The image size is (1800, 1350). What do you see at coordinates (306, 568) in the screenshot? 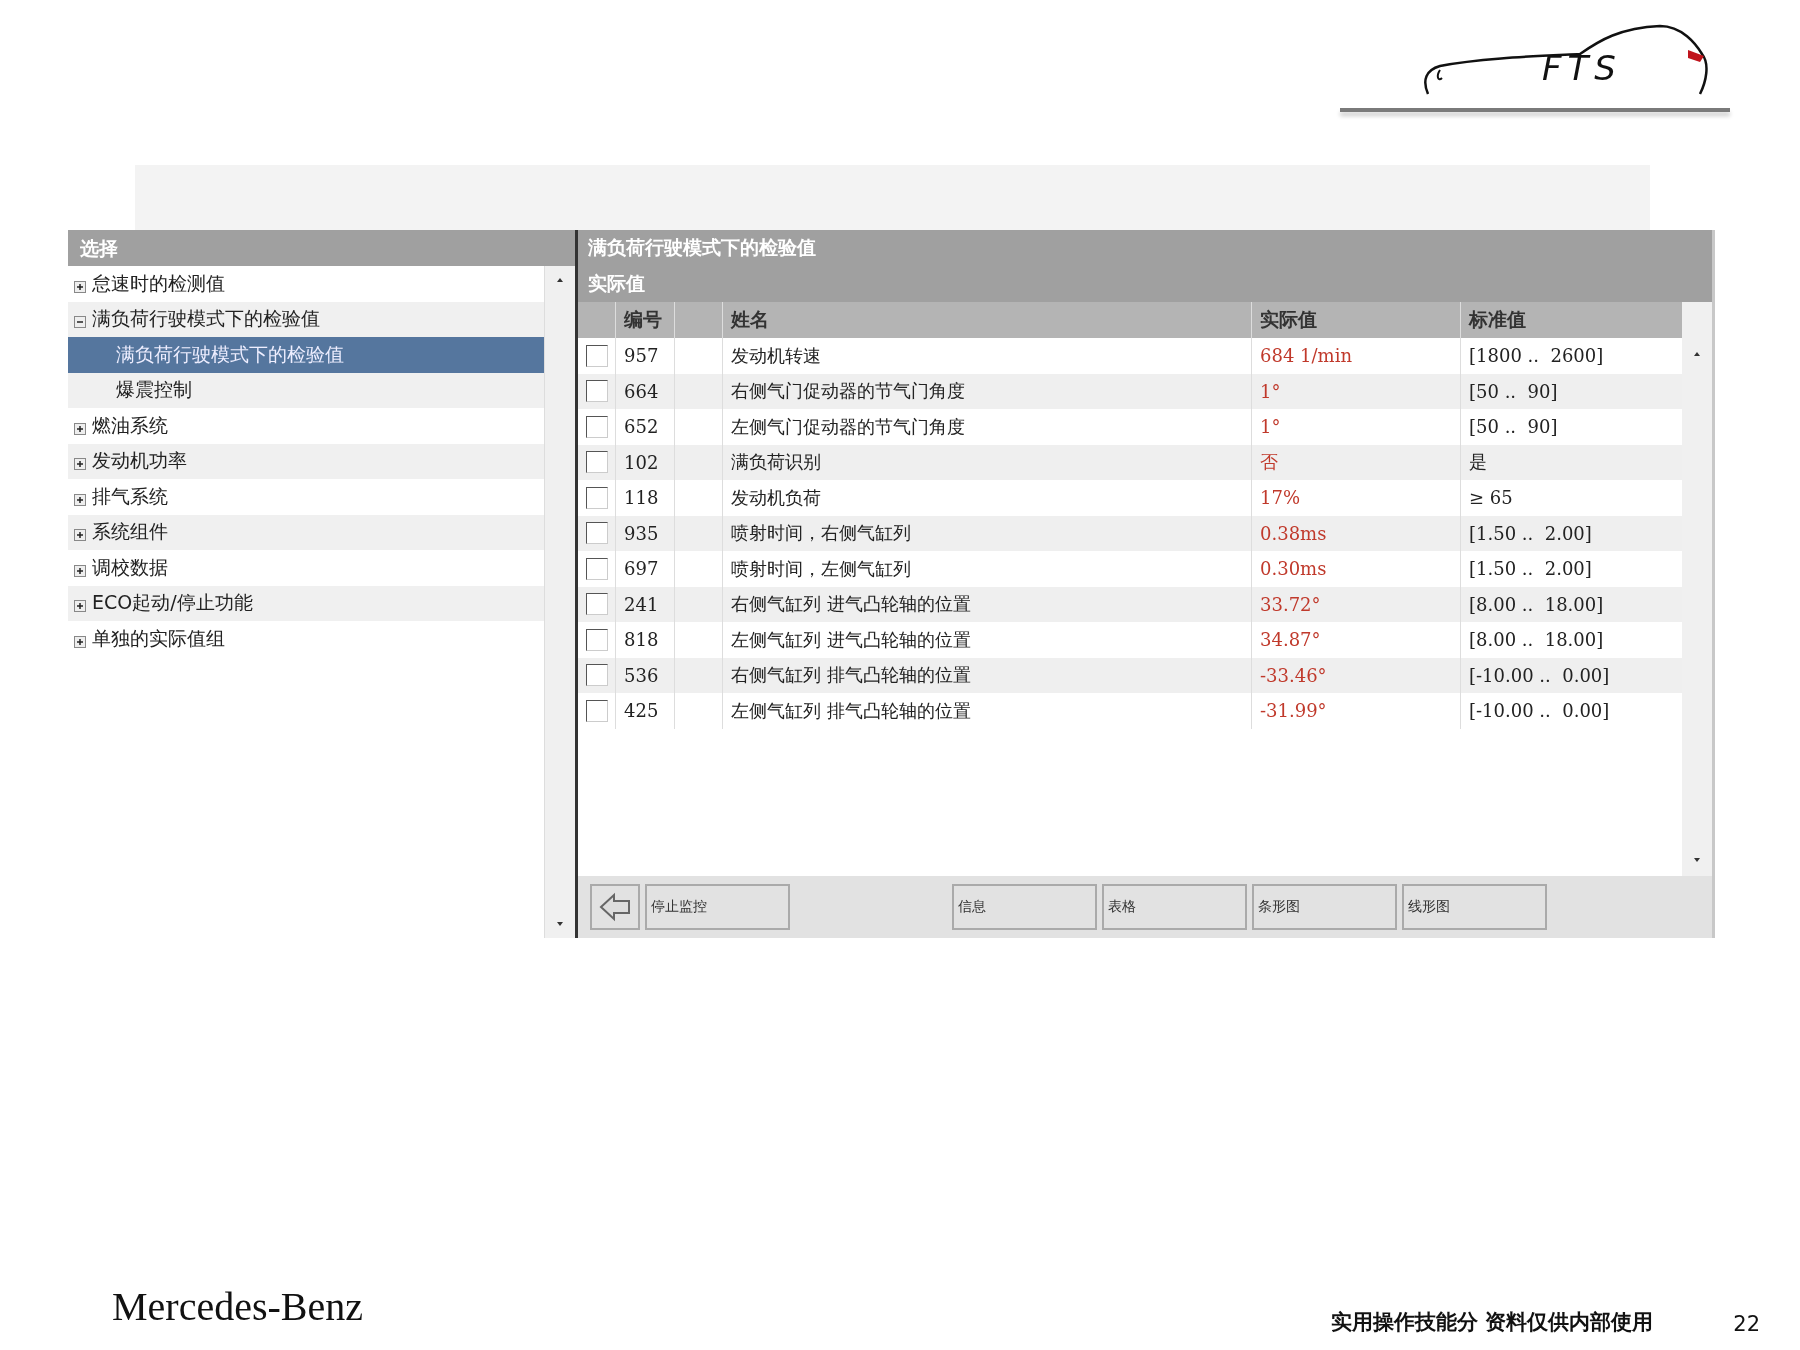
I see `tree-item: 调校数据` at bounding box center [306, 568].